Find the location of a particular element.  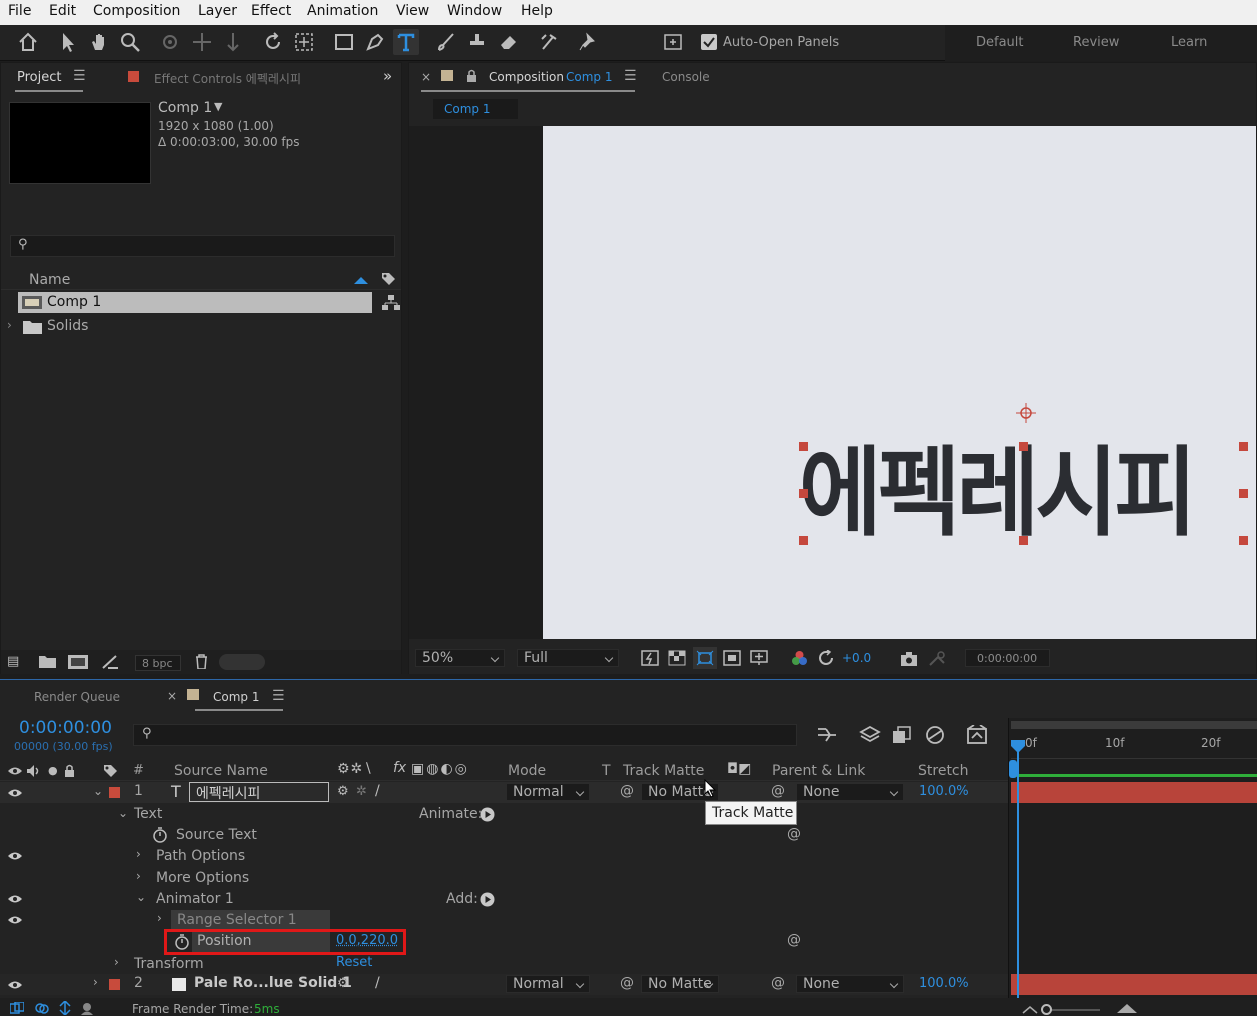

region-of-interest-icon is located at coordinates (732, 658).